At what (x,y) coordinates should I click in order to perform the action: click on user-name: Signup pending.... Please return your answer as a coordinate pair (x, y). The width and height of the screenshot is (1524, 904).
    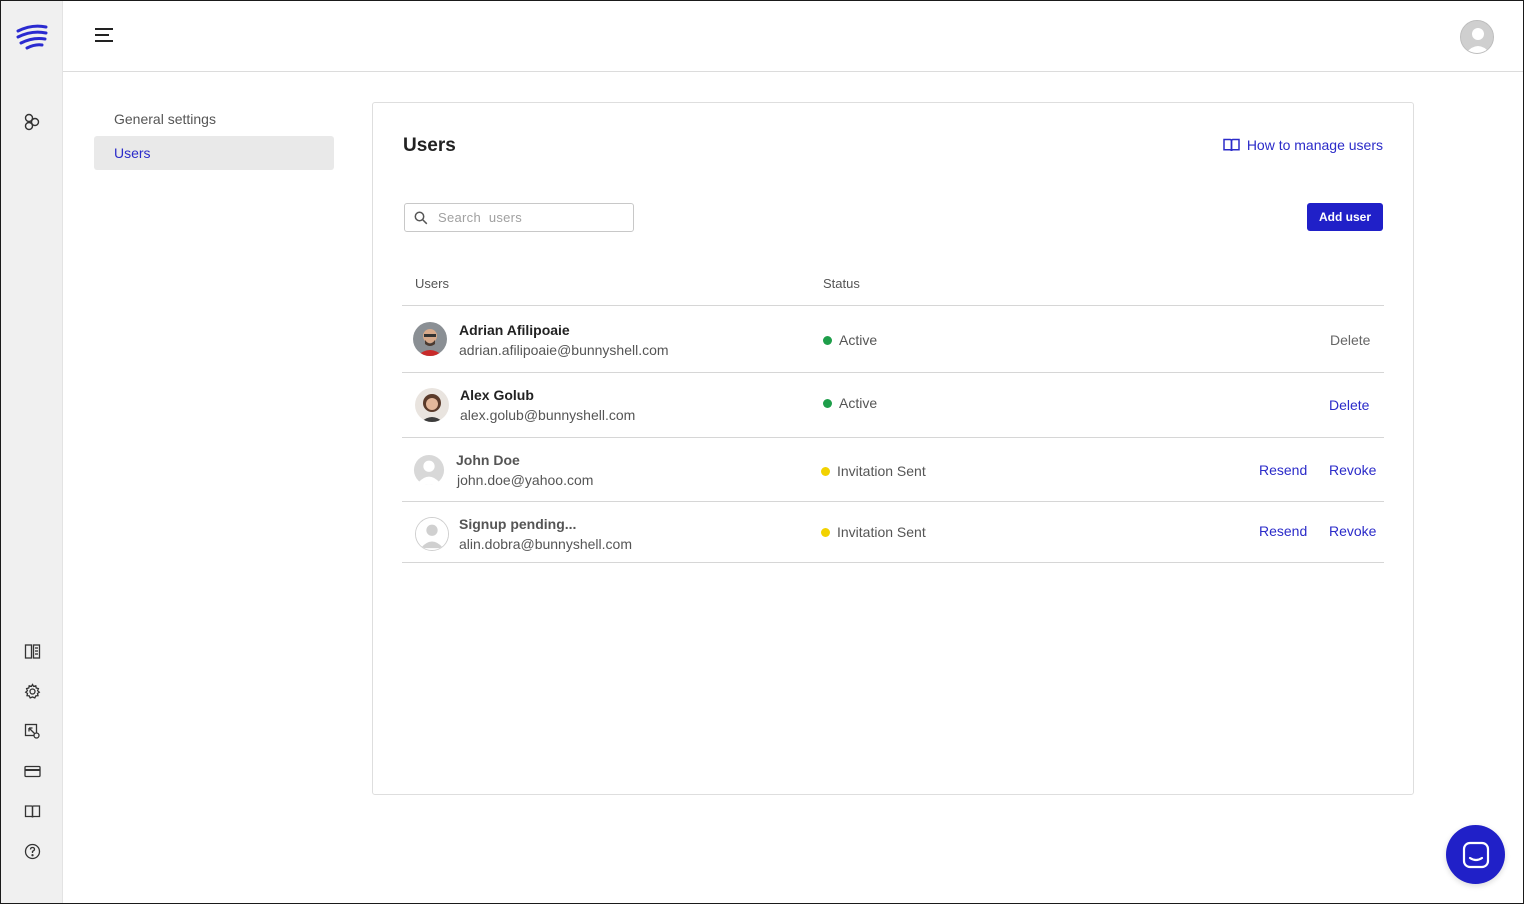
    Looking at the image, I should click on (518, 524).